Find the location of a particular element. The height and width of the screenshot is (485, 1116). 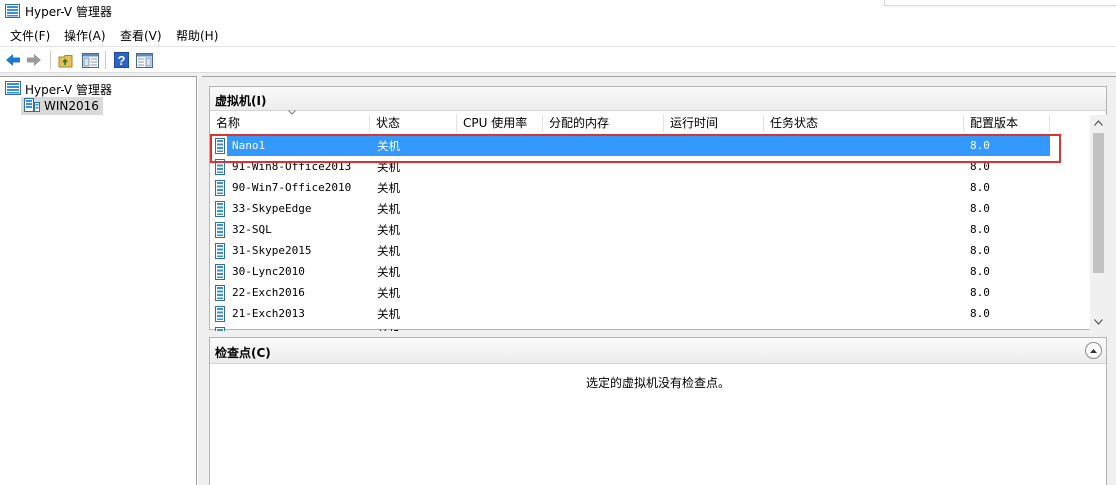

back-arrow-icon is located at coordinates (13, 60).